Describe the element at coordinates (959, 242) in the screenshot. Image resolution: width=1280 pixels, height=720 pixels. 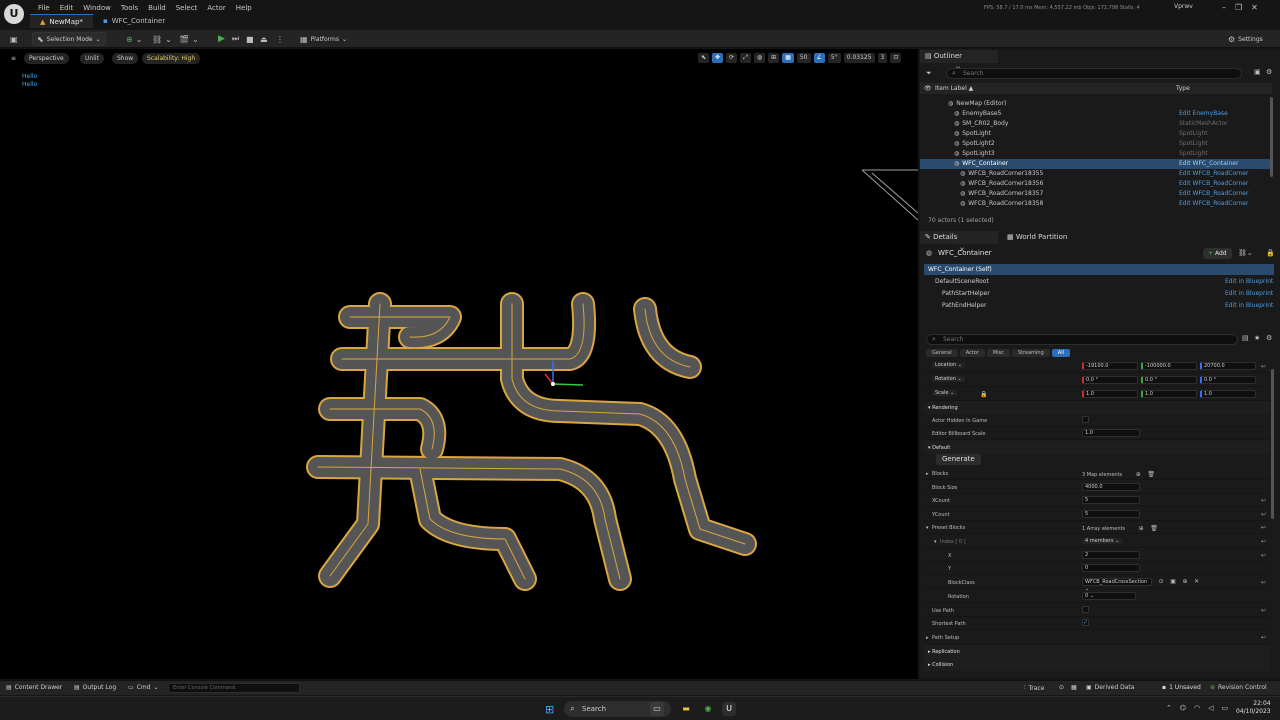
I see `tab-details: ✎ Details ✕` at that location.